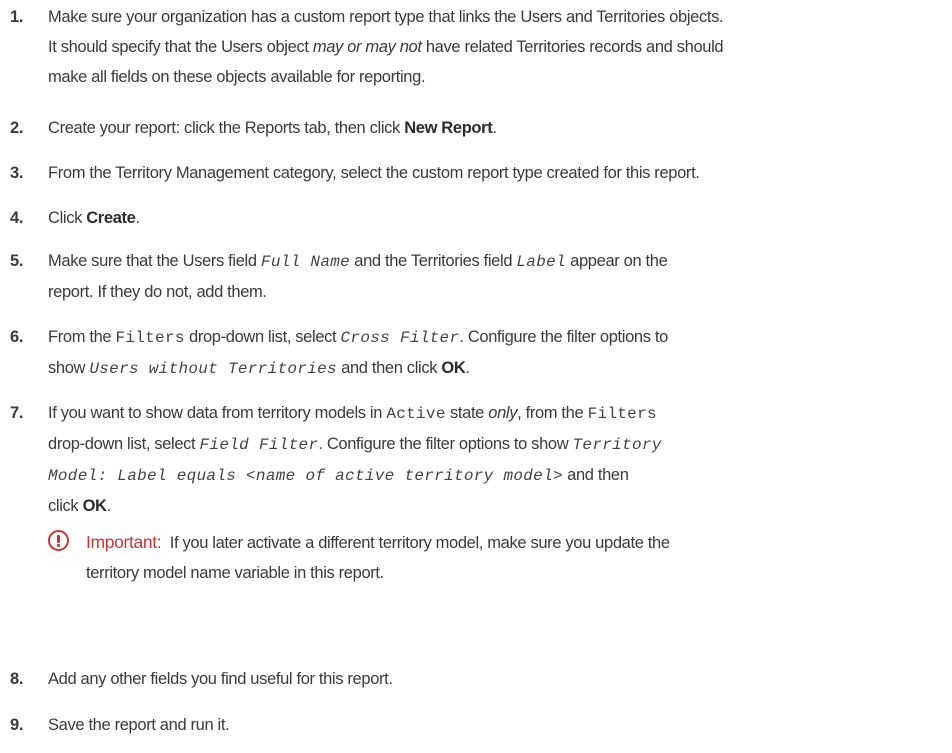 This screenshot has height=753, width=952. I want to click on step-number: 3., so click(17, 173).